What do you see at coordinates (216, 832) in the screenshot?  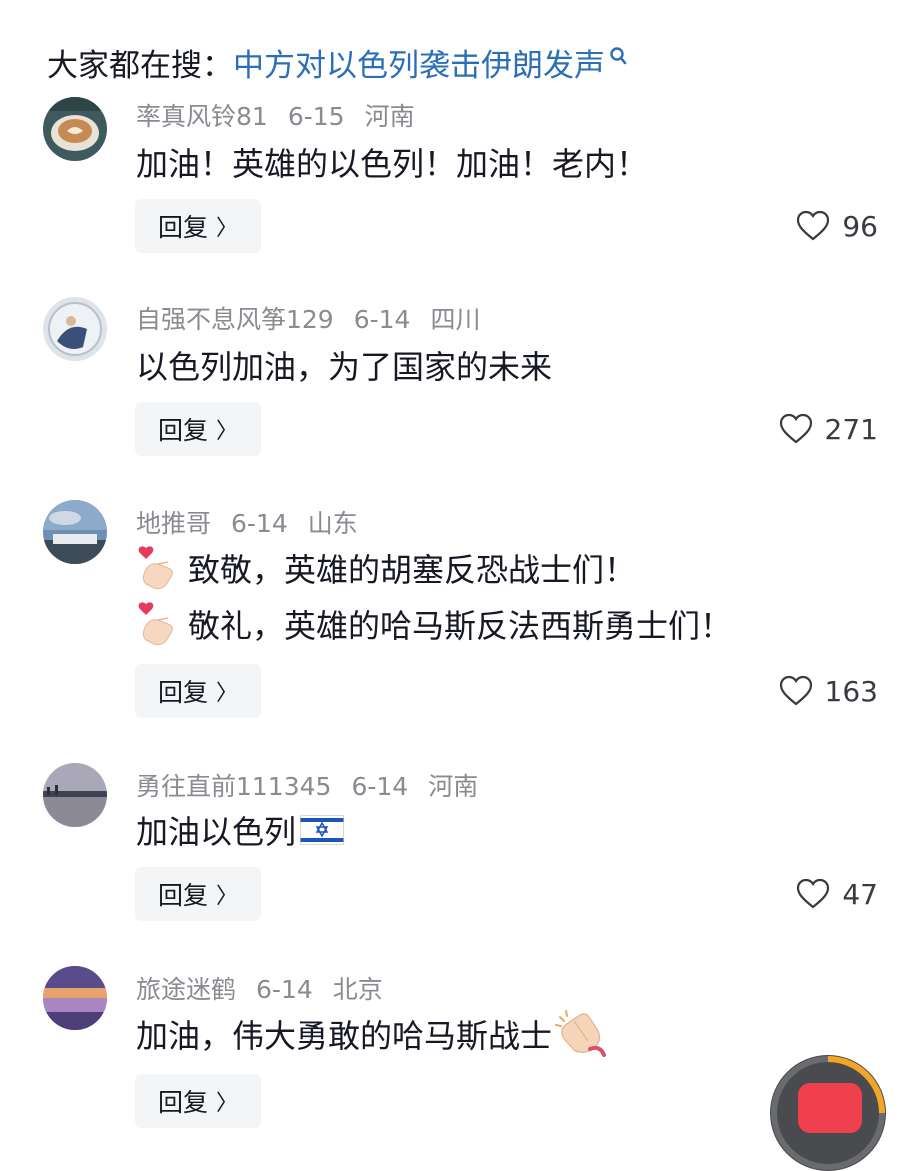 I see `comment-text-line: 加油以色列` at bounding box center [216, 832].